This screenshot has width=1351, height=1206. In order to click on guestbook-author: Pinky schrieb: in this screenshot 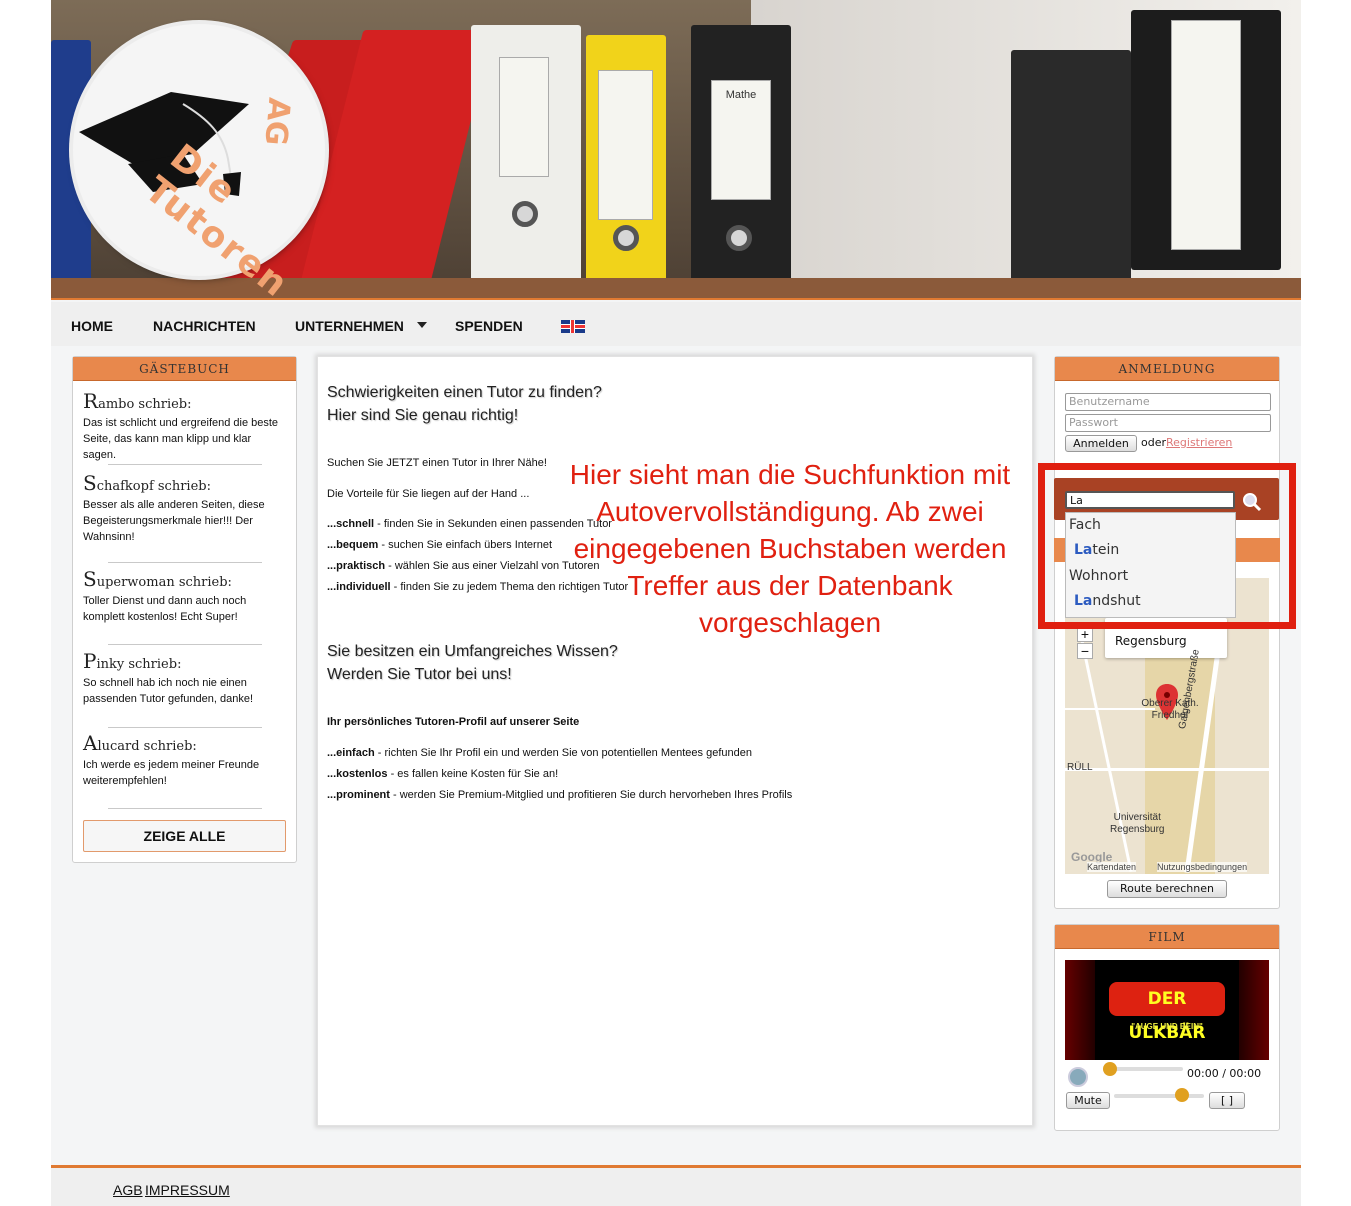, I will do `click(132, 661)`.